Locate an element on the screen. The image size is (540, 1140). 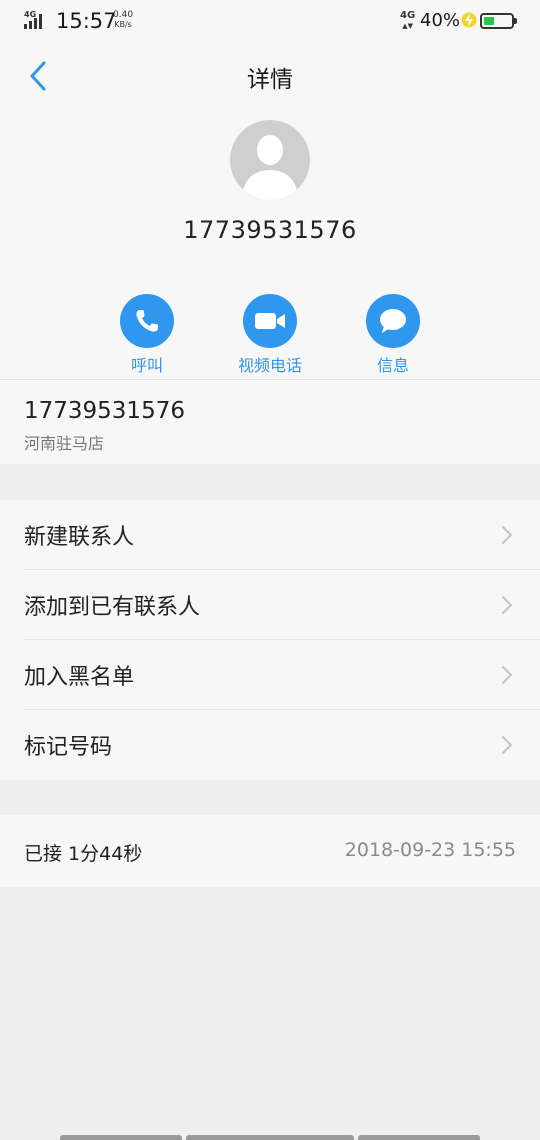
network-speed: 0.40 KB/s is located at coordinates (123, 20).